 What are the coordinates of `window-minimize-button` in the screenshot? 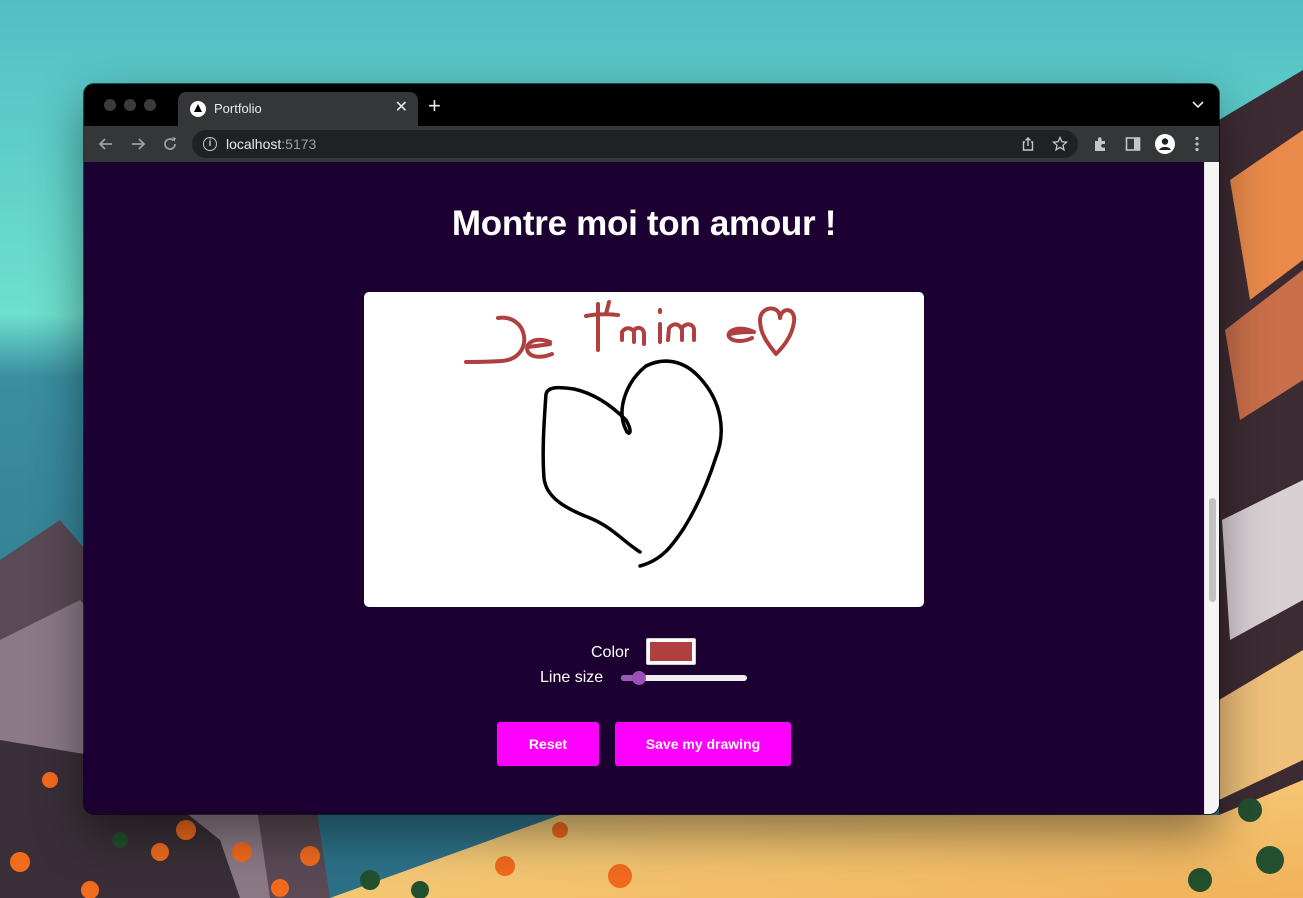 It's located at (130, 105).